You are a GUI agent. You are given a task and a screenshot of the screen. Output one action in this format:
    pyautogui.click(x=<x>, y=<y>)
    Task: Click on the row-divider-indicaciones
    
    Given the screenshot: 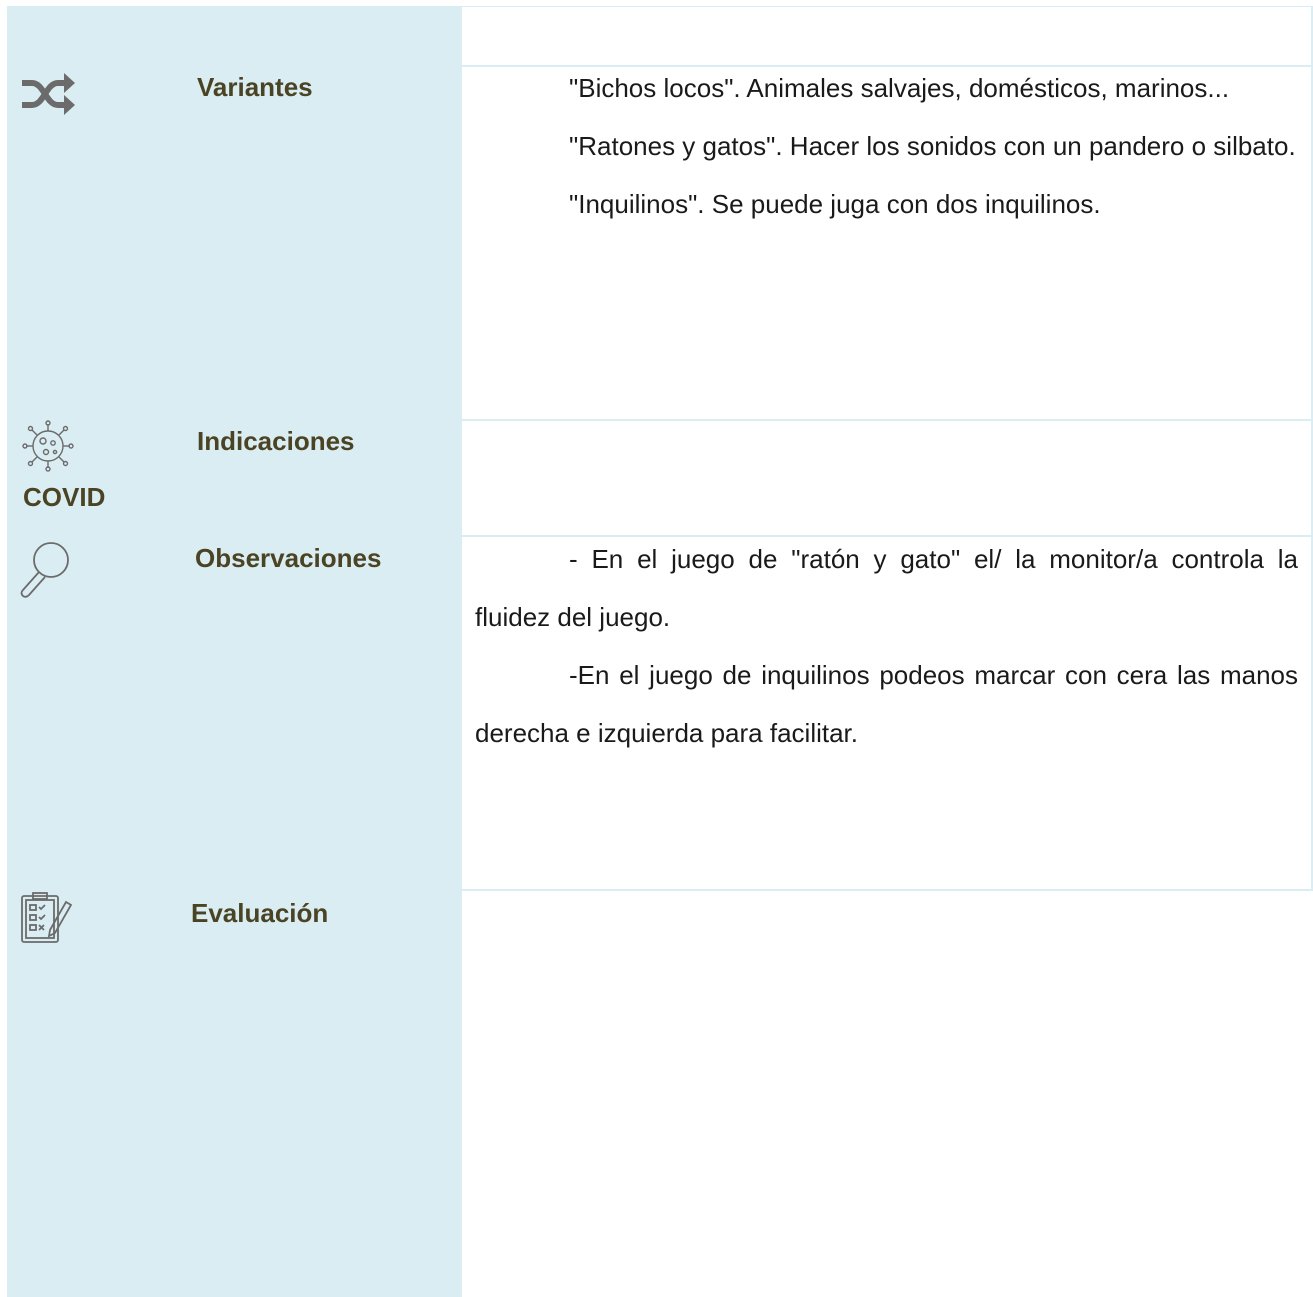 What is the action you would take?
    pyautogui.click(x=887, y=420)
    